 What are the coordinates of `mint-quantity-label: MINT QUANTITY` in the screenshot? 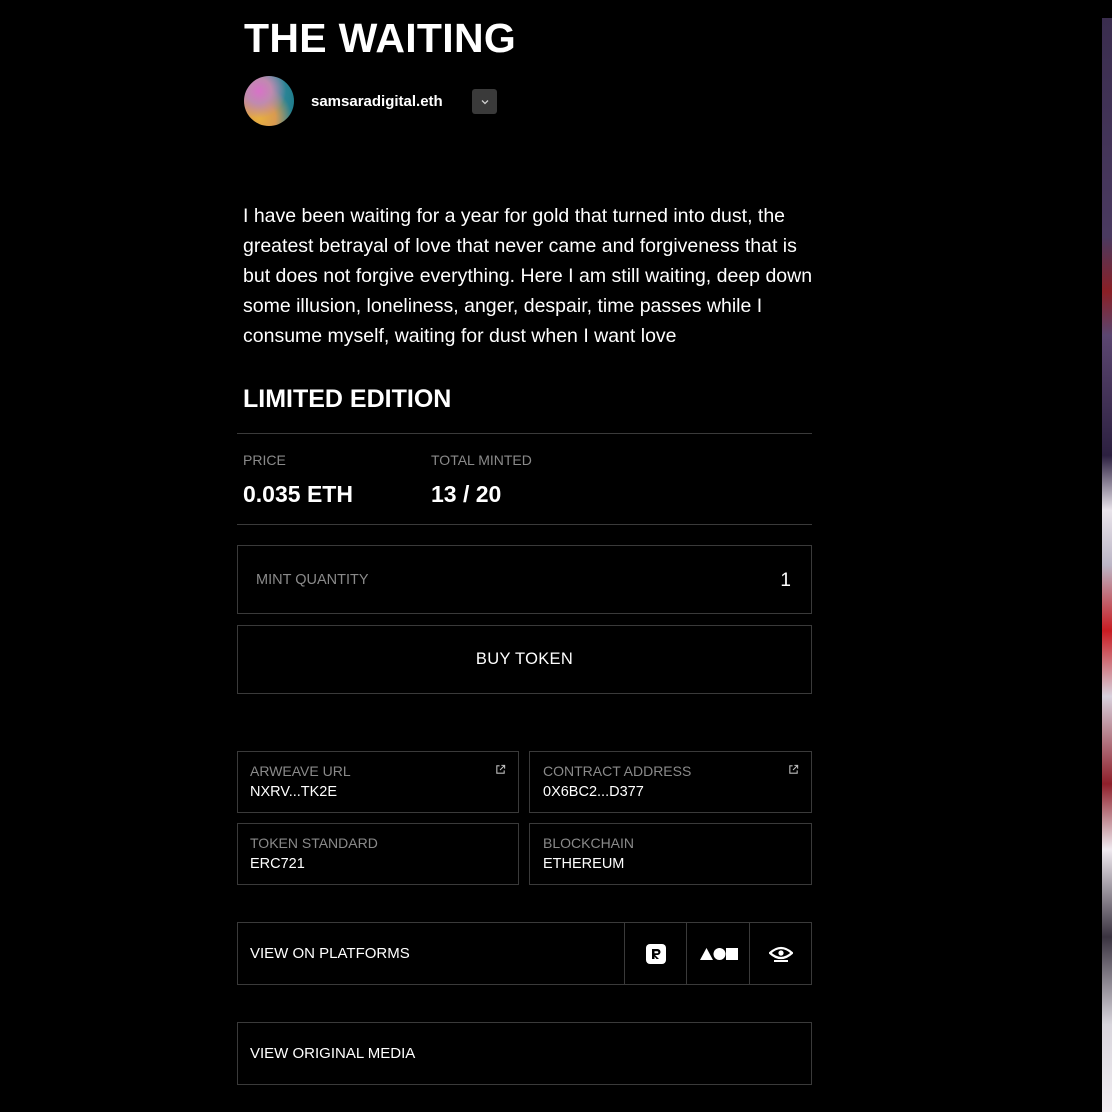 It's located at (312, 580).